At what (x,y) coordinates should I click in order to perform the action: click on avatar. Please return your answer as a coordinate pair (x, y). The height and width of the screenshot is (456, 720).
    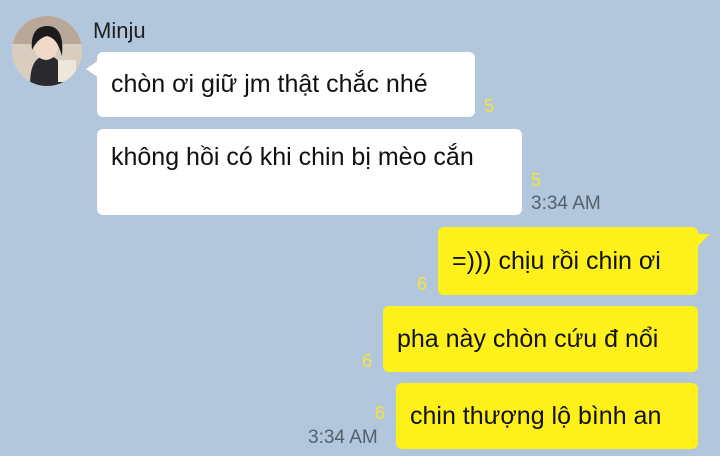
    Looking at the image, I should click on (47, 51).